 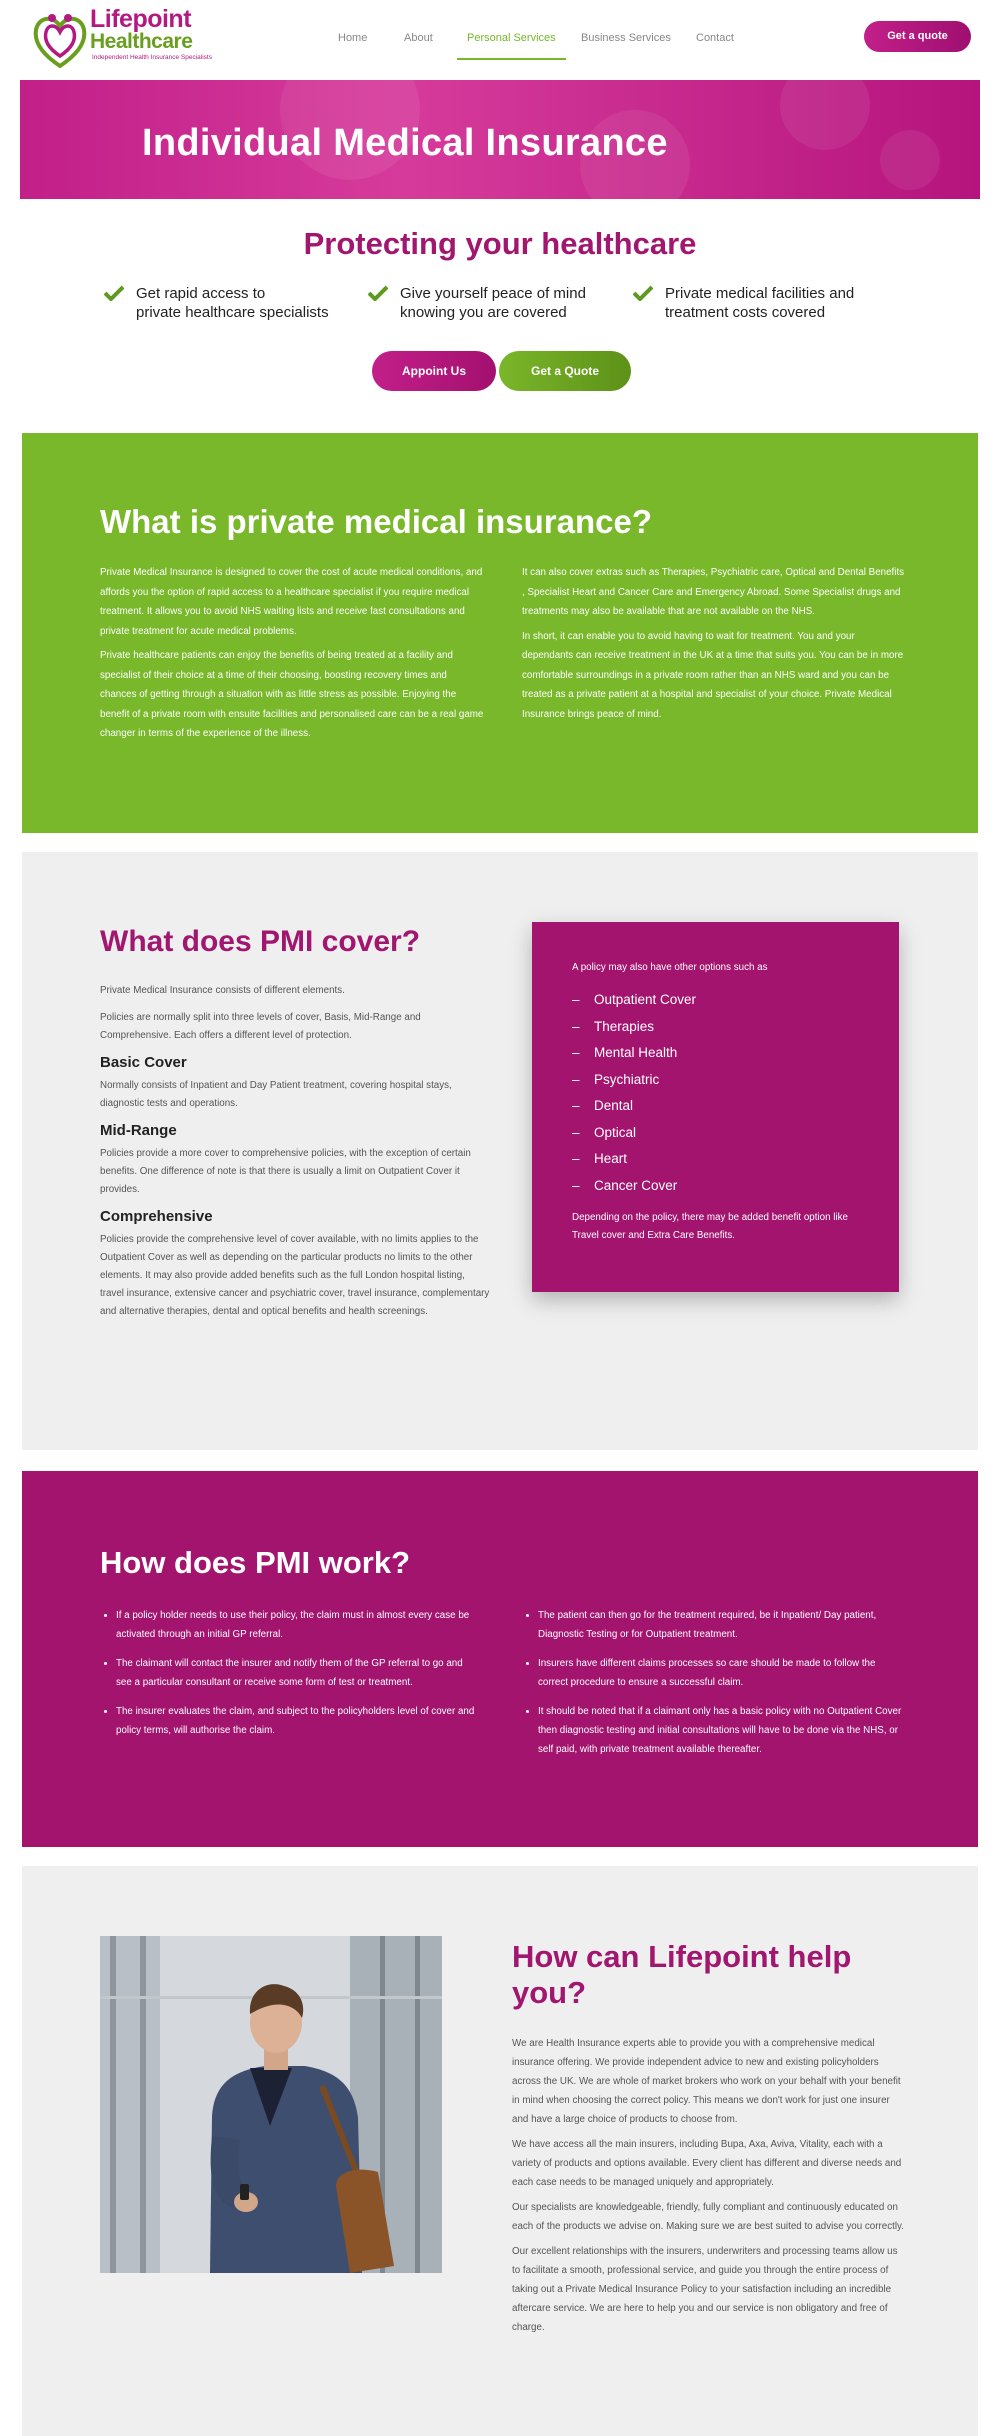 I want to click on mid-range-heading: Mid-Range, so click(x=138, y=1130).